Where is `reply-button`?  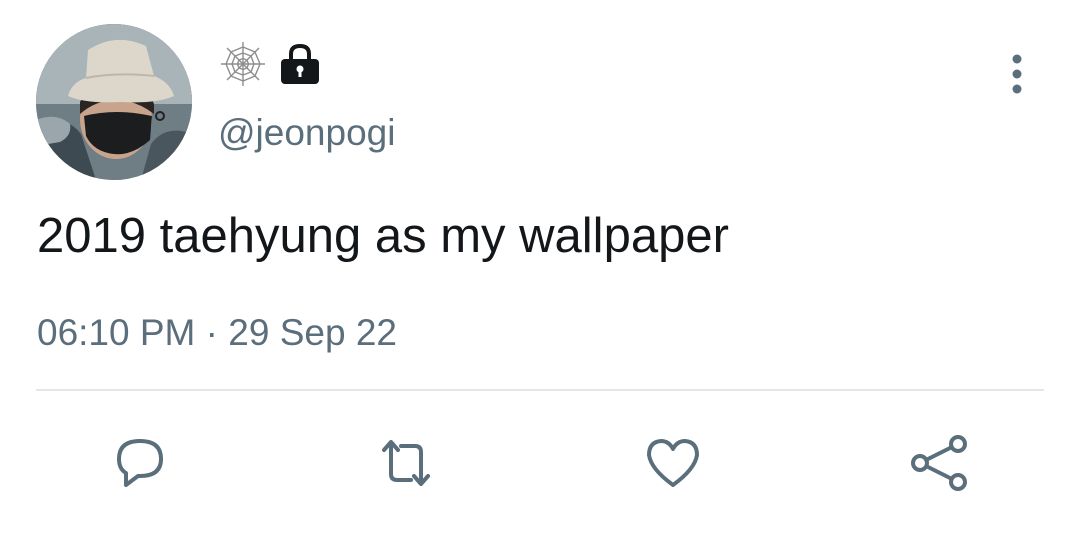 reply-button is located at coordinates (140, 463).